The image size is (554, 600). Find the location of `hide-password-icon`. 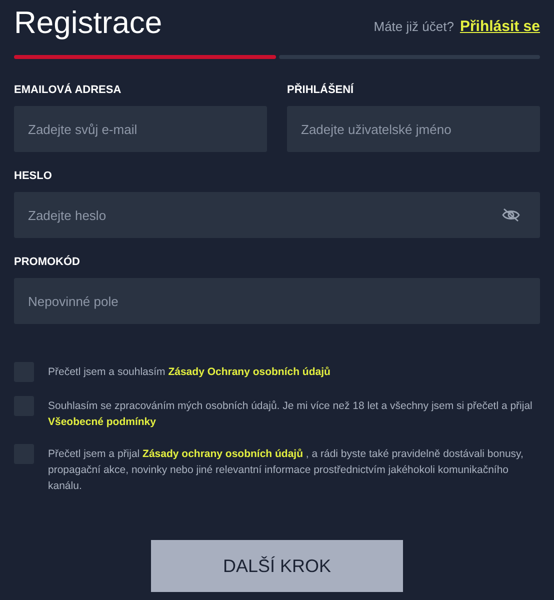

hide-password-icon is located at coordinates (511, 215).